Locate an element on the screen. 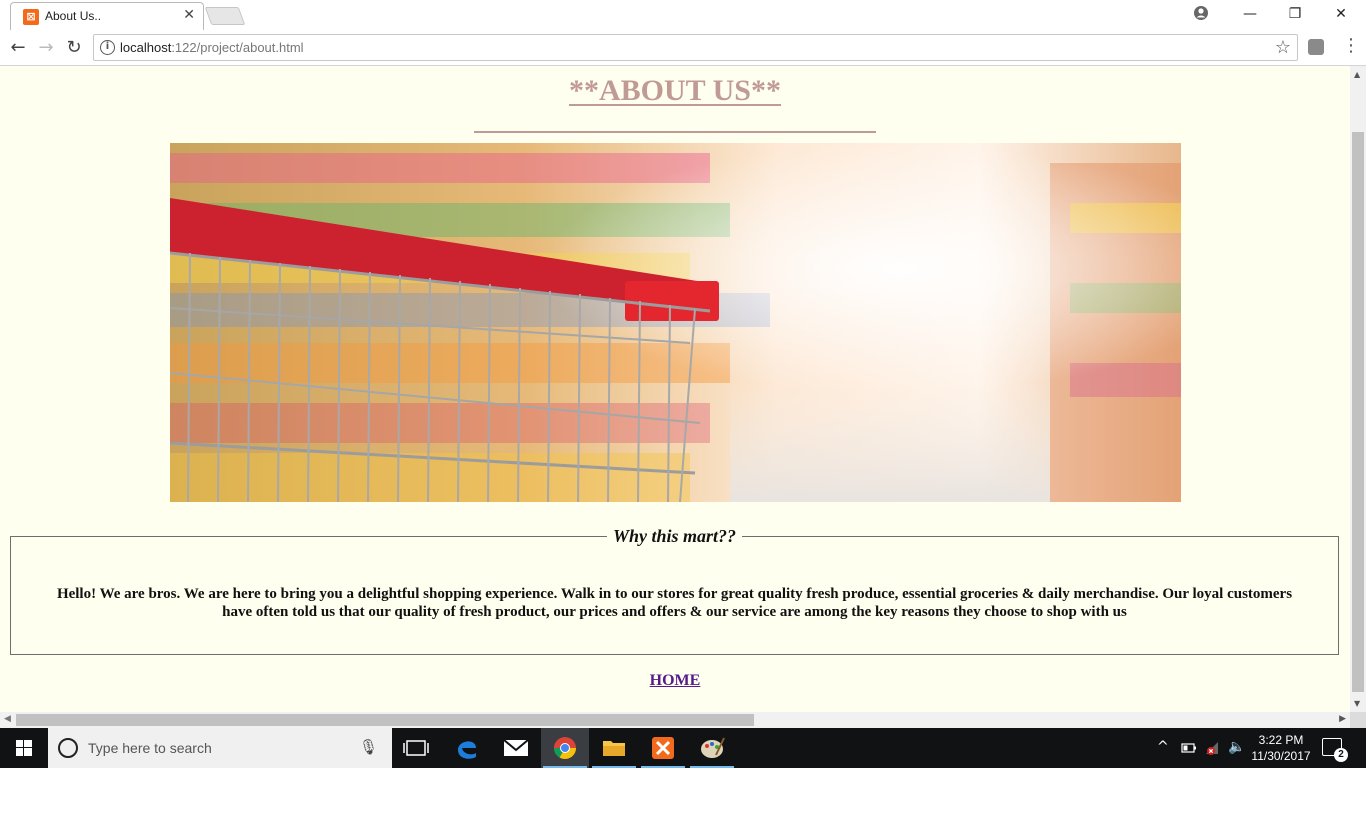 This screenshot has height=815, width=1366. back-arrow-icon: ← is located at coordinates (18, 48).